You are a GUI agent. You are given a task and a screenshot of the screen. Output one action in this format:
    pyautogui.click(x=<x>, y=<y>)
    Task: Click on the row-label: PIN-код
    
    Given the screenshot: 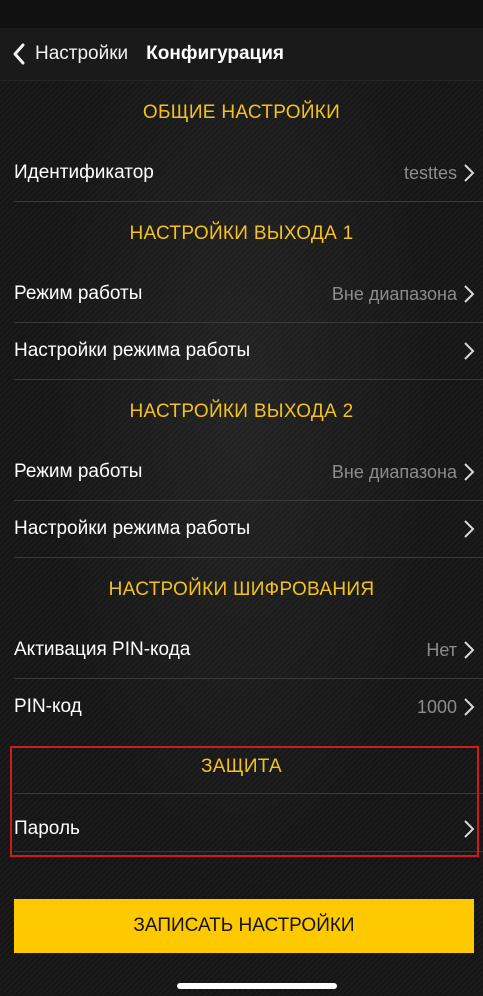 What is the action you would take?
    pyautogui.click(x=48, y=706)
    